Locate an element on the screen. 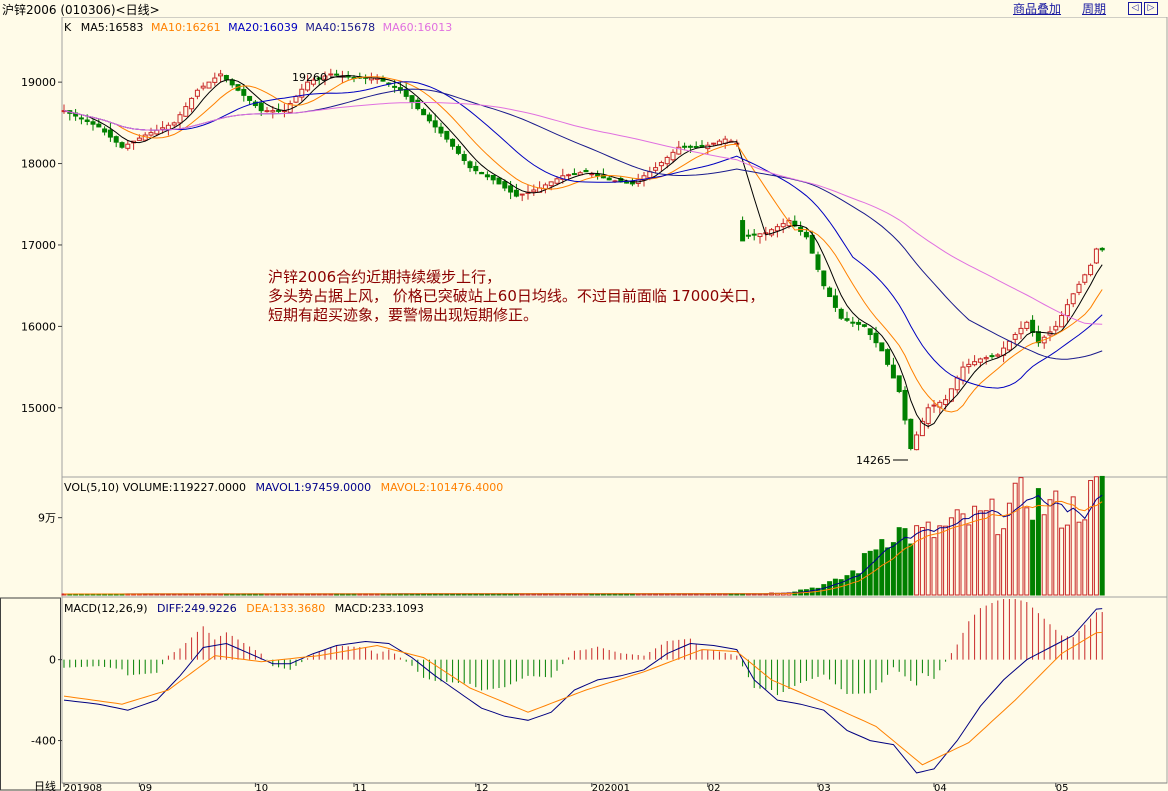 The height and width of the screenshot is (791, 1168). legend-ma5: MA5:16583 is located at coordinates (112, 27).